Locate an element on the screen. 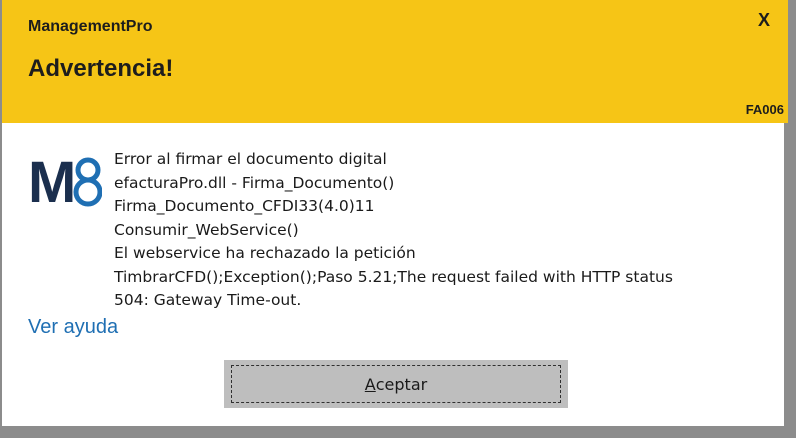 The image size is (796, 438). accept-button-mnemonic: A is located at coordinates (370, 384).